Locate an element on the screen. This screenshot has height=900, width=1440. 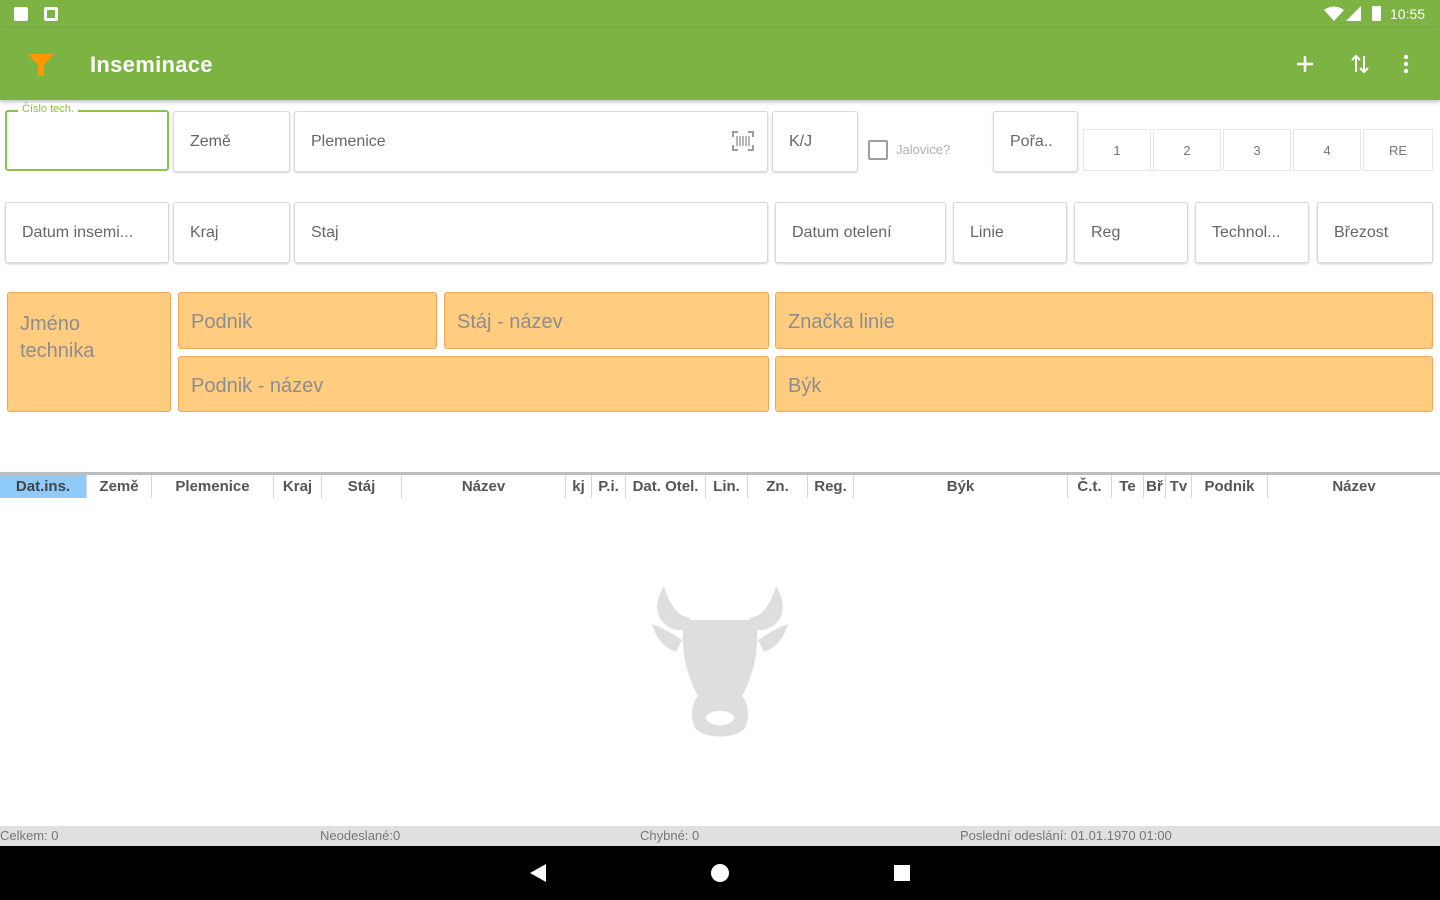
staj-field: Staj is located at coordinates (531, 232).